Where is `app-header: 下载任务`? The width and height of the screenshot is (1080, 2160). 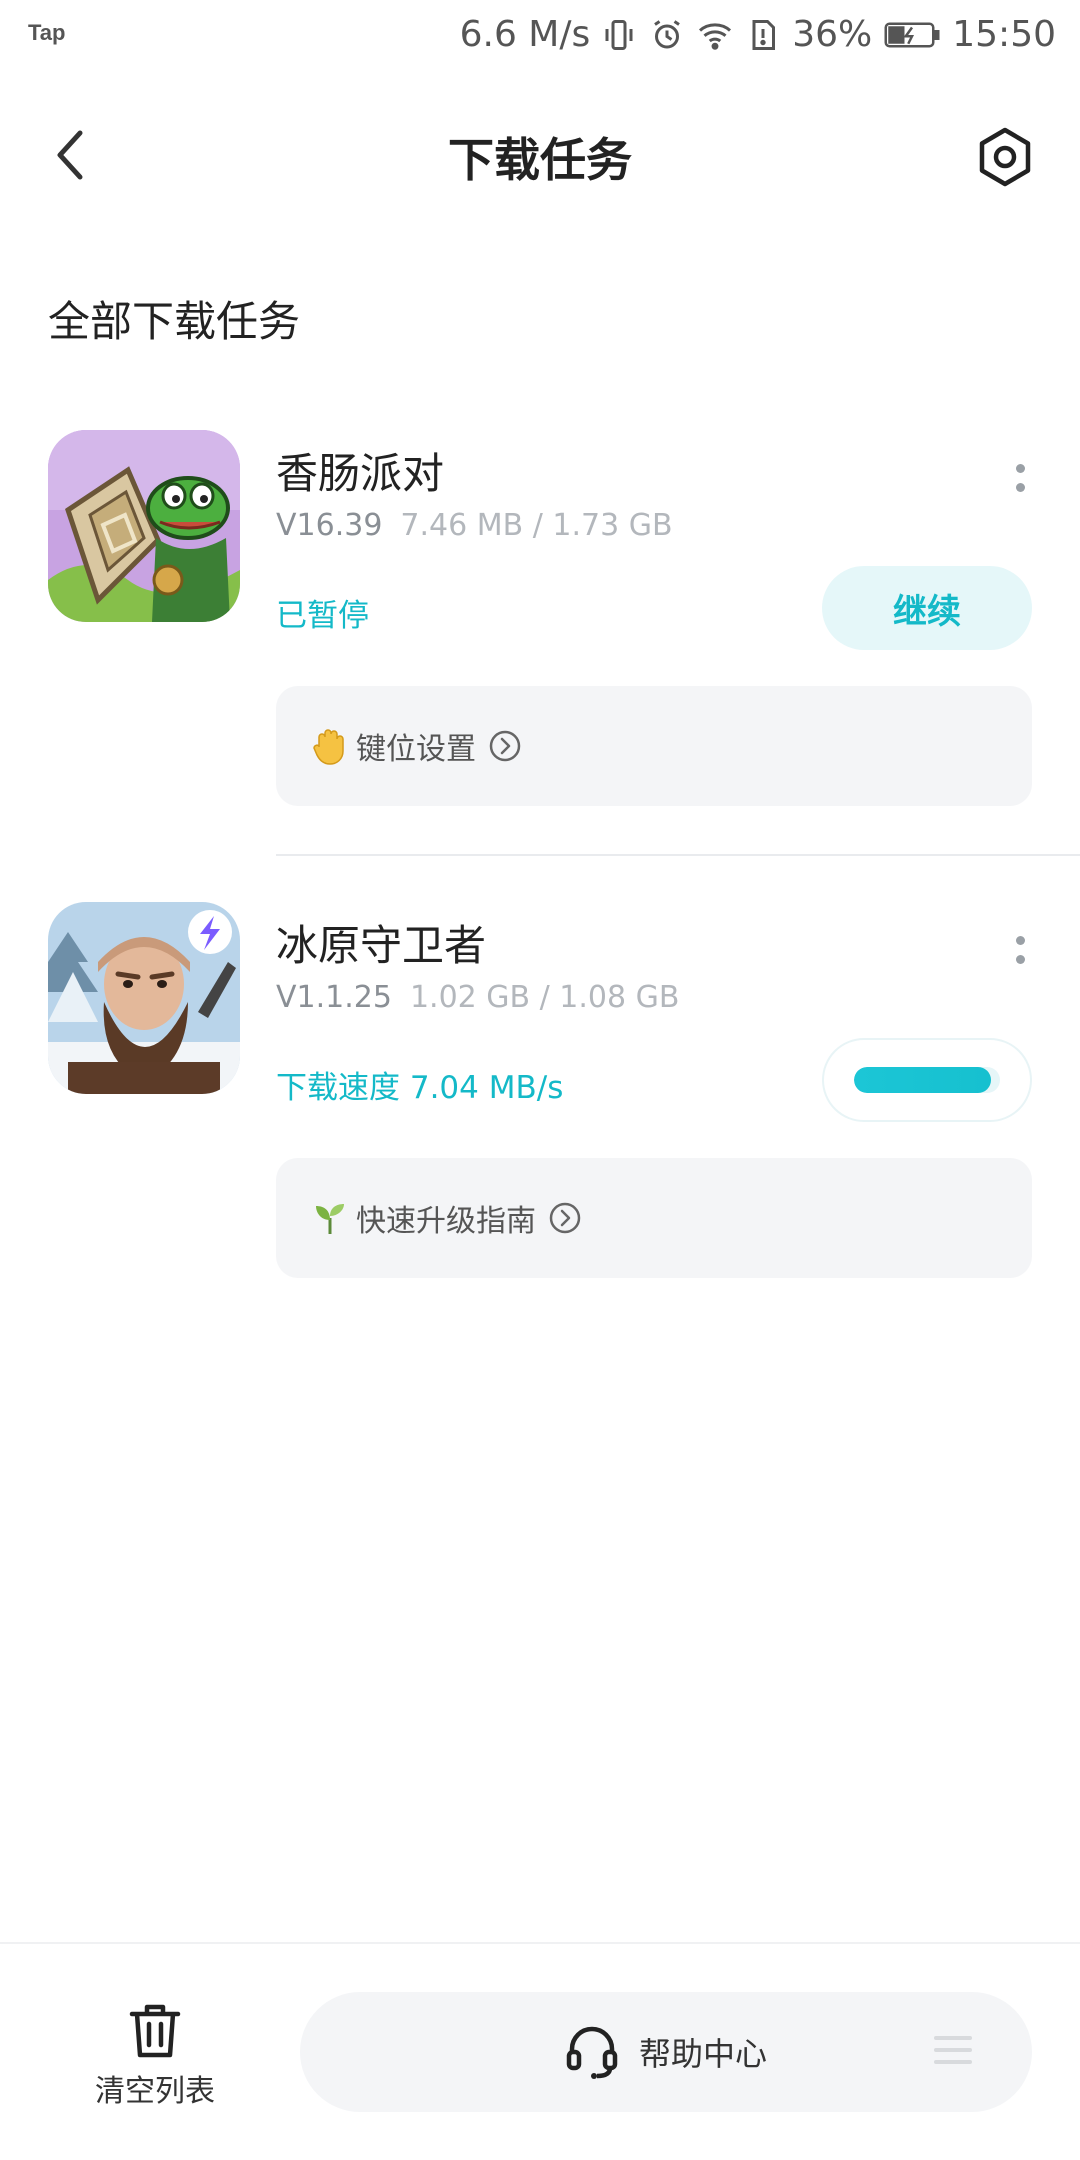 app-header: 下载任务 is located at coordinates (540, 155).